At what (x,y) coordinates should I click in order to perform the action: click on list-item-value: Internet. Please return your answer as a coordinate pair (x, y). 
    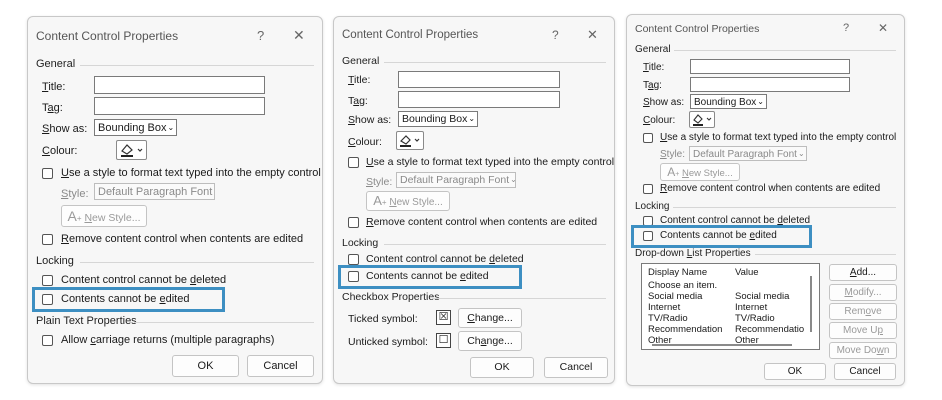
    Looking at the image, I should click on (751, 307).